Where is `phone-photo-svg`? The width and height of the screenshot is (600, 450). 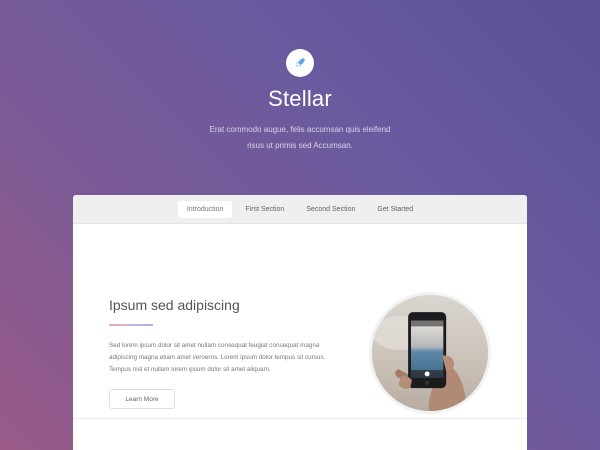
phone-photo-svg is located at coordinates (430, 353).